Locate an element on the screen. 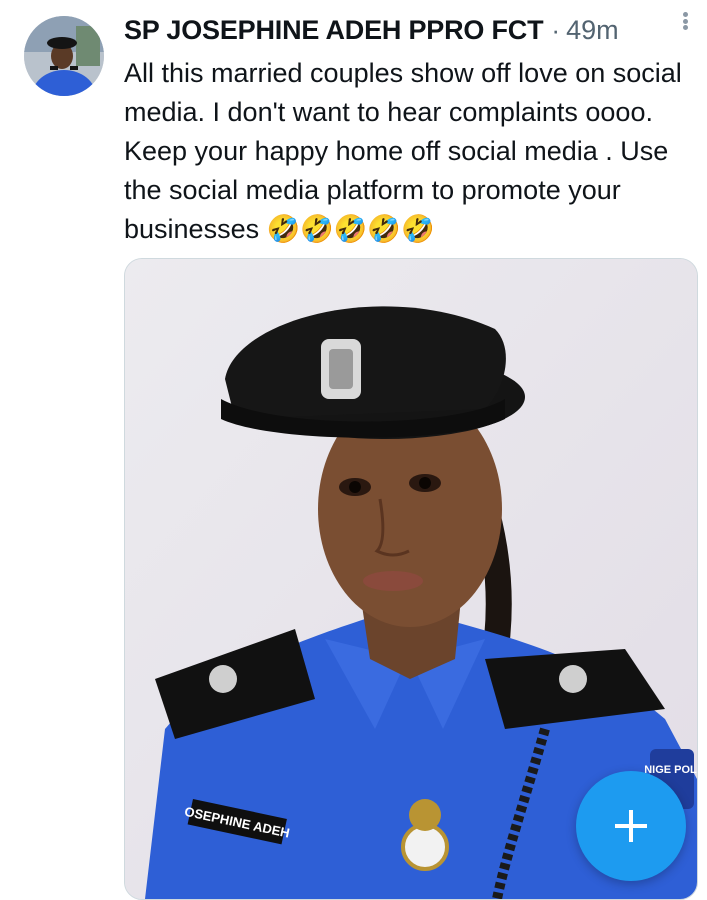 The width and height of the screenshot is (707, 900). author-avatar is located at coordinates (64, 56).